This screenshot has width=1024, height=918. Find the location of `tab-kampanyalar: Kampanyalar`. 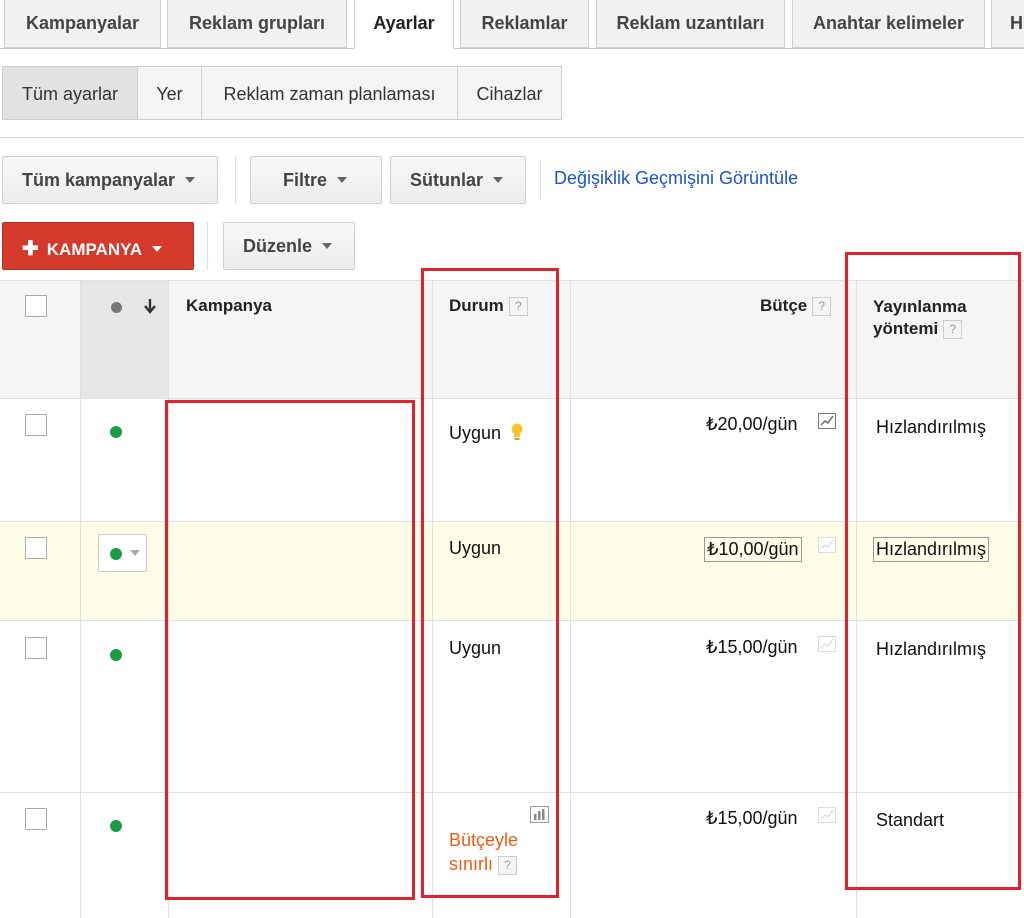

tab-kampanyalar: Kampanyalar is located at coordinates (82, 24).